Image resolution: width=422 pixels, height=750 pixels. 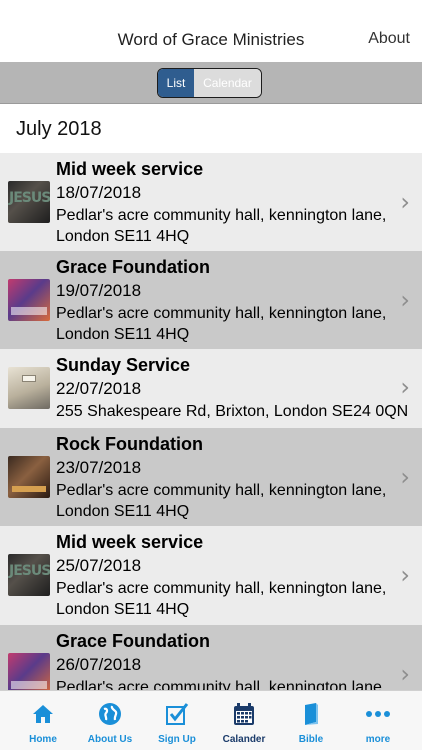 I want to click on tab-label: Home, so click(x=43, y=739).